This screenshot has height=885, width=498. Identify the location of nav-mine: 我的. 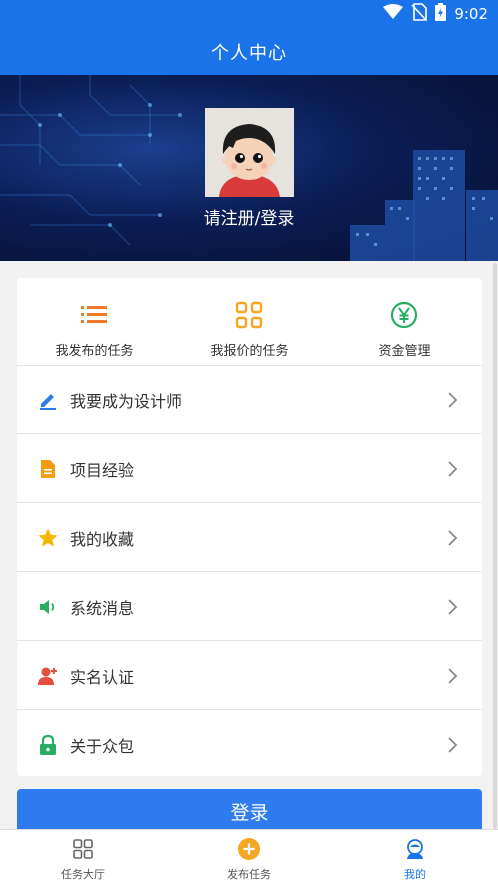
(415, 857).